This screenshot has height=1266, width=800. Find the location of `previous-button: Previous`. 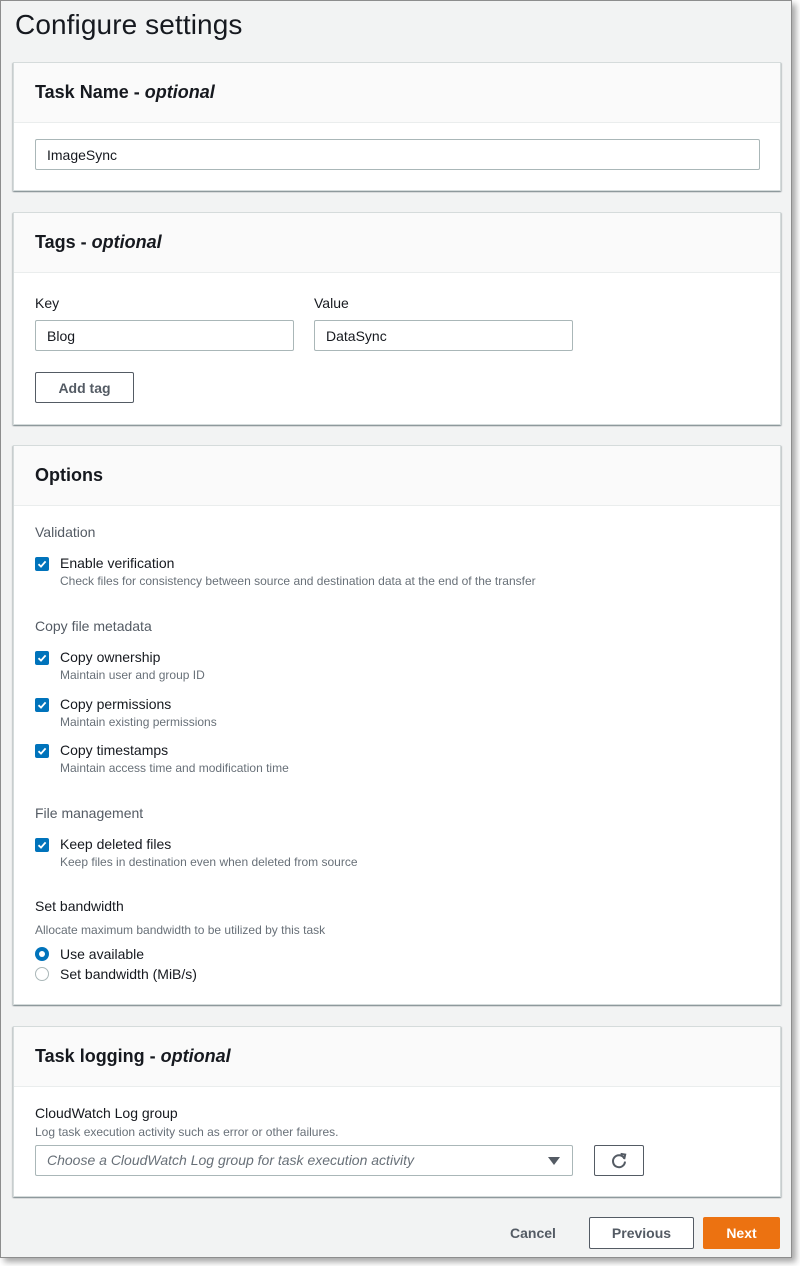

previous-button: Previous is located at coordinates (641, 1233).